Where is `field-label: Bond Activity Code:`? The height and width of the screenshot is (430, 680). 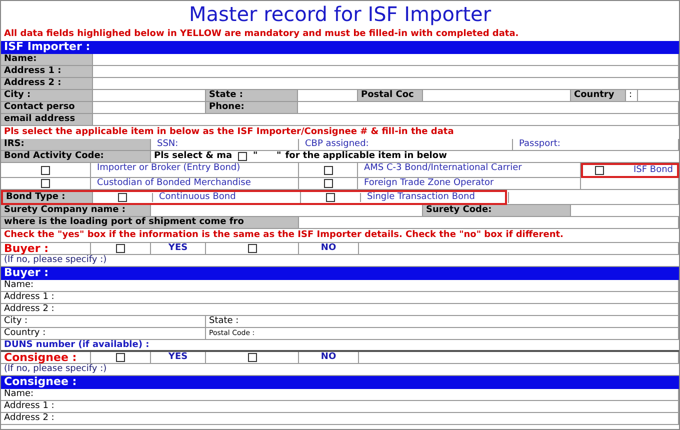 field-label: Bond Activity Code: is located at coordinates (76, 156).